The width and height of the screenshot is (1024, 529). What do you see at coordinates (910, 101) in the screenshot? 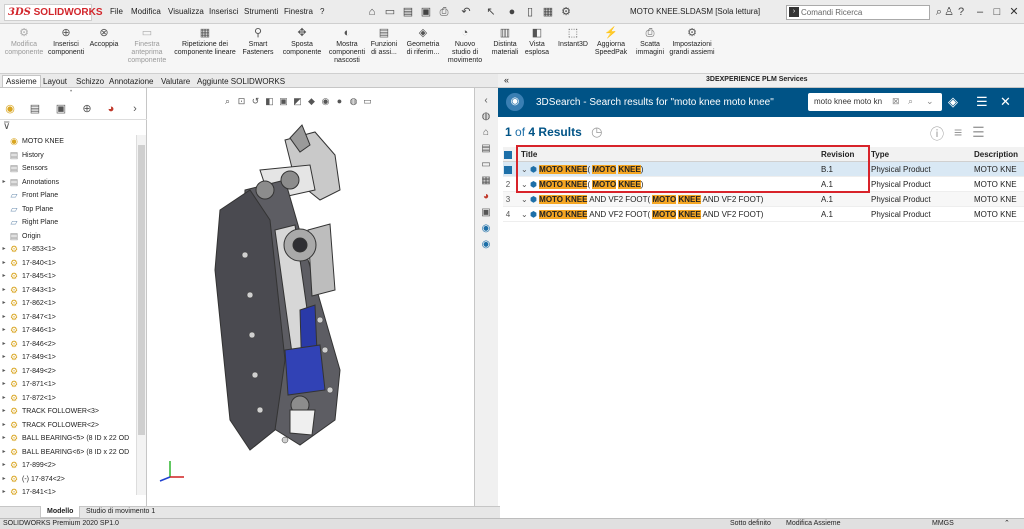
I see `search-icon: ⌕` at bounding box center [910, 101].